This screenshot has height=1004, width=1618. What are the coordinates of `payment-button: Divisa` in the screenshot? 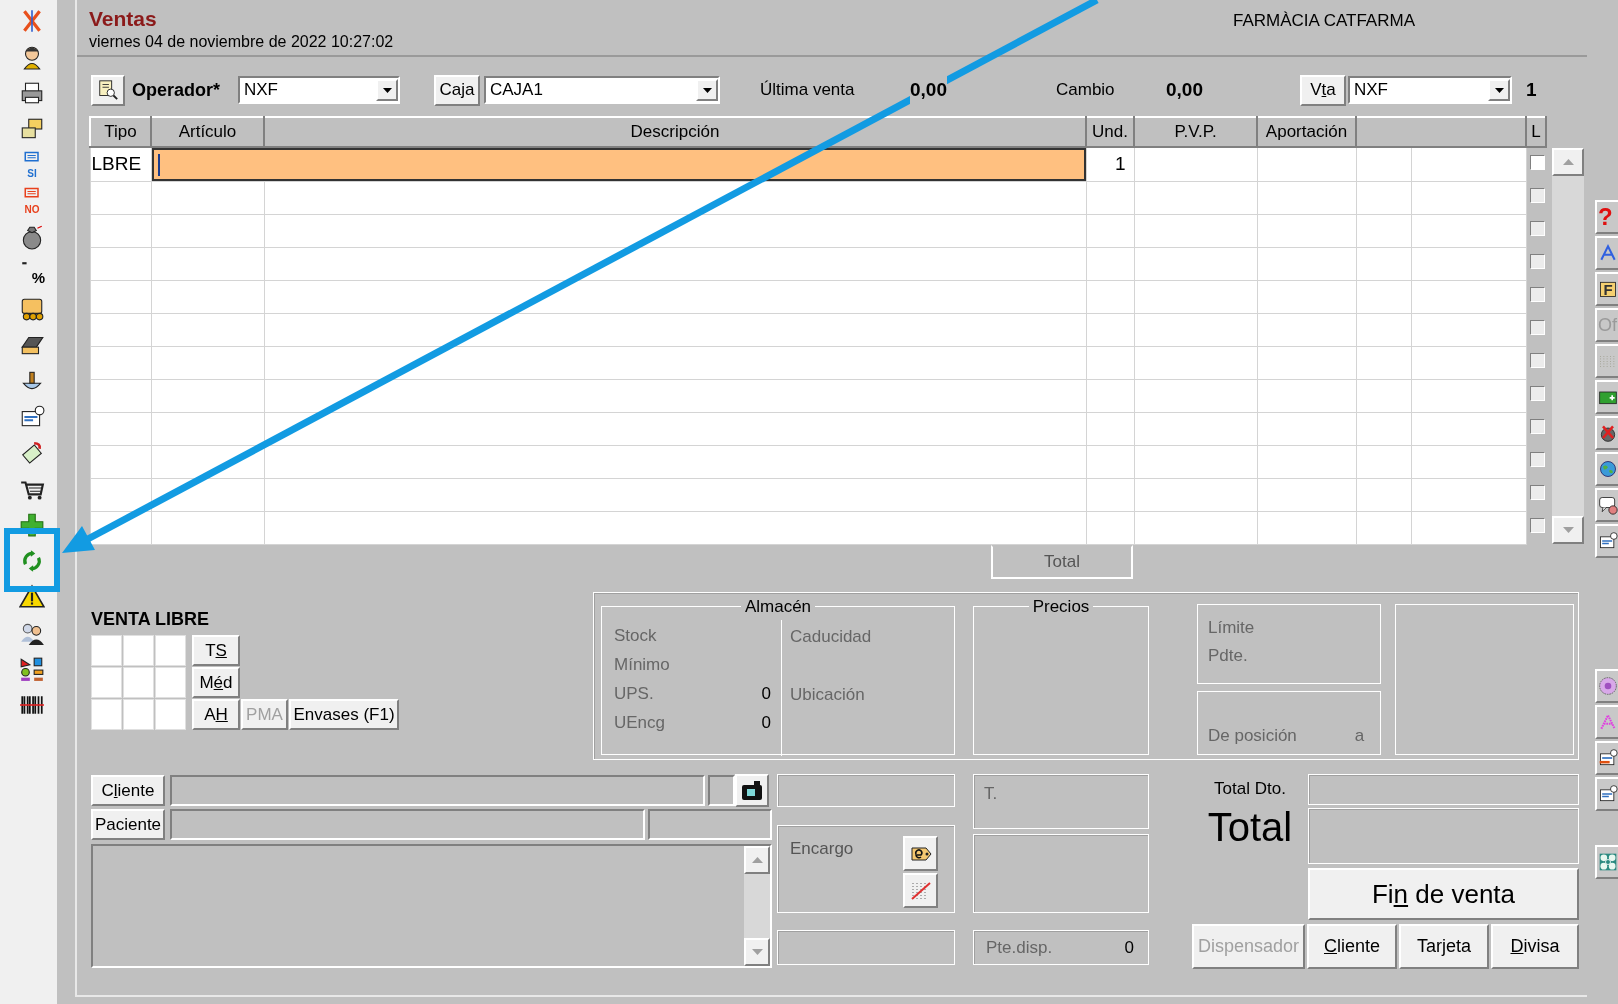 It's located at (1535, 946).